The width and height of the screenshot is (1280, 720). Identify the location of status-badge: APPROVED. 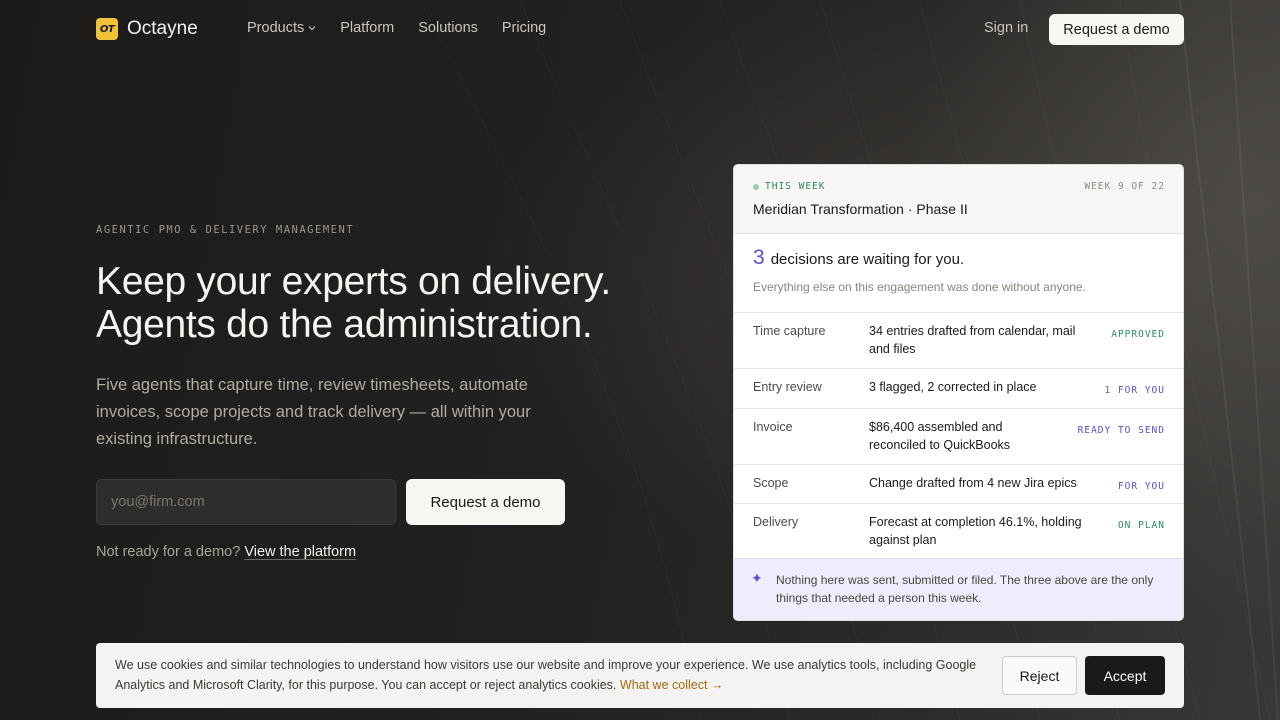
(1138, 334).